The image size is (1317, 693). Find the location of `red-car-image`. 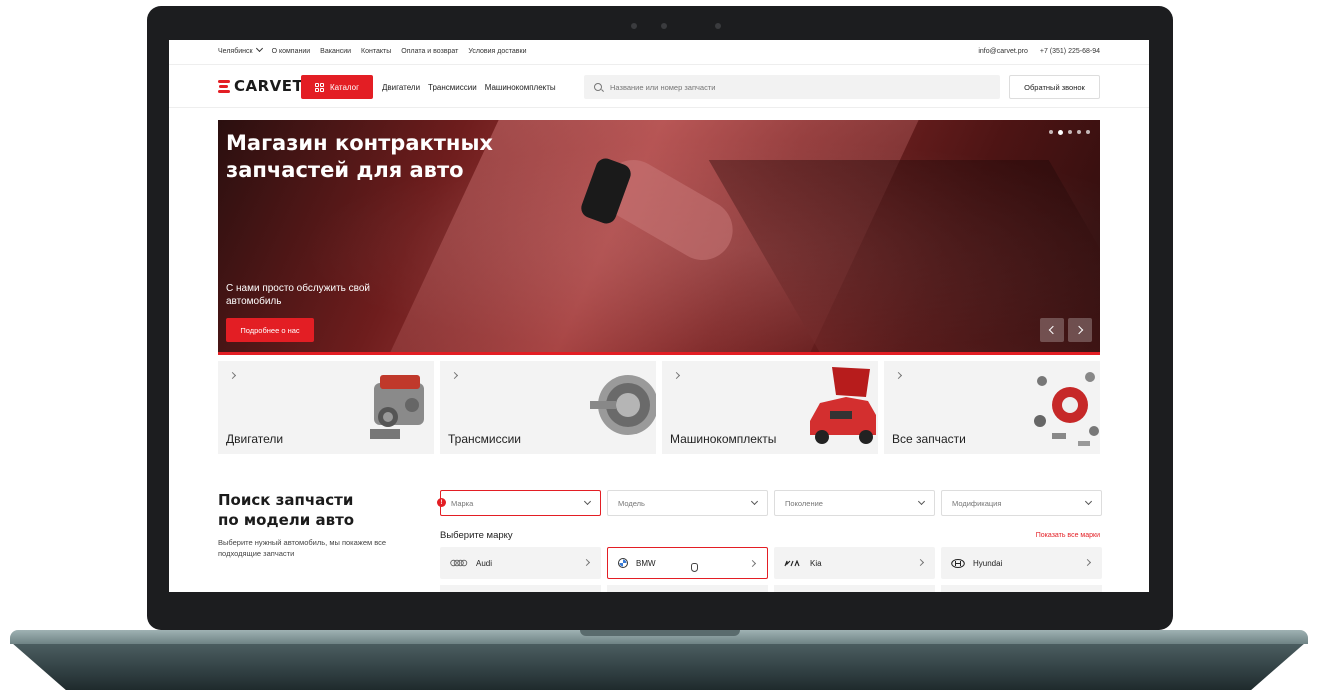

red-car-image is located at coordinates (843, 405).